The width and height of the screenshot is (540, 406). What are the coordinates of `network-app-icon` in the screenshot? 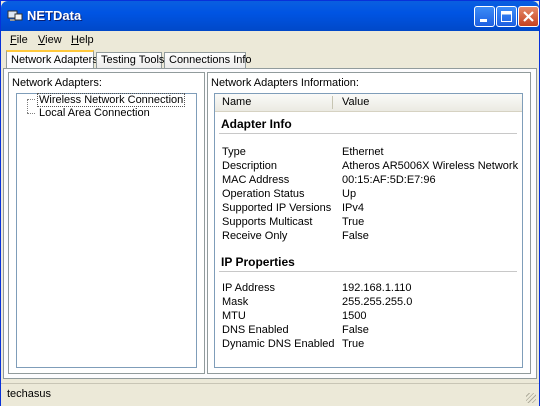 It's located at (15, 16).